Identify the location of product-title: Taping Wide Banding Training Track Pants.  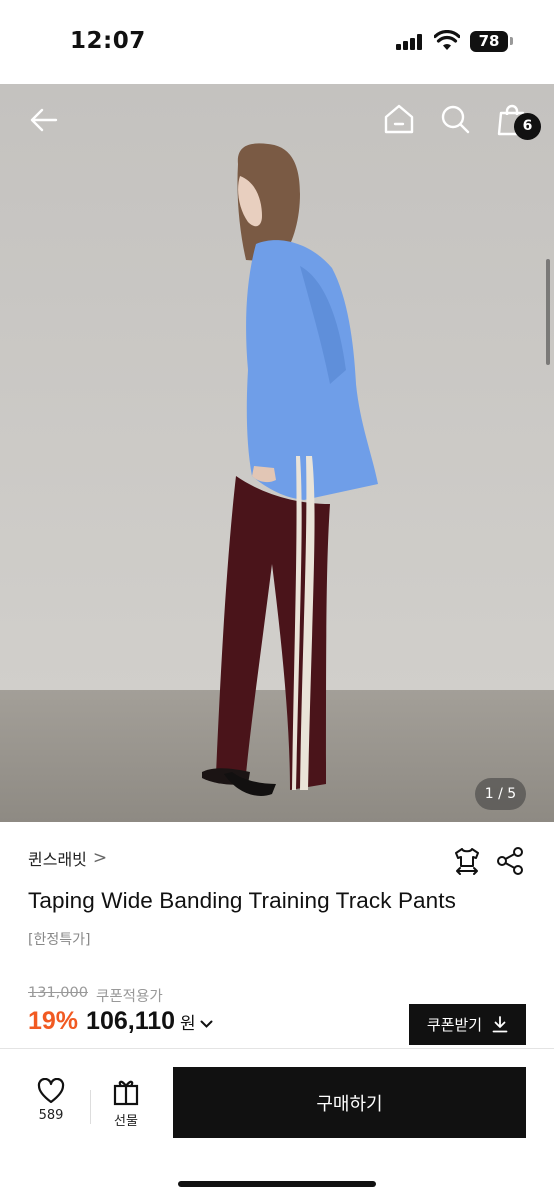
(242, 900).